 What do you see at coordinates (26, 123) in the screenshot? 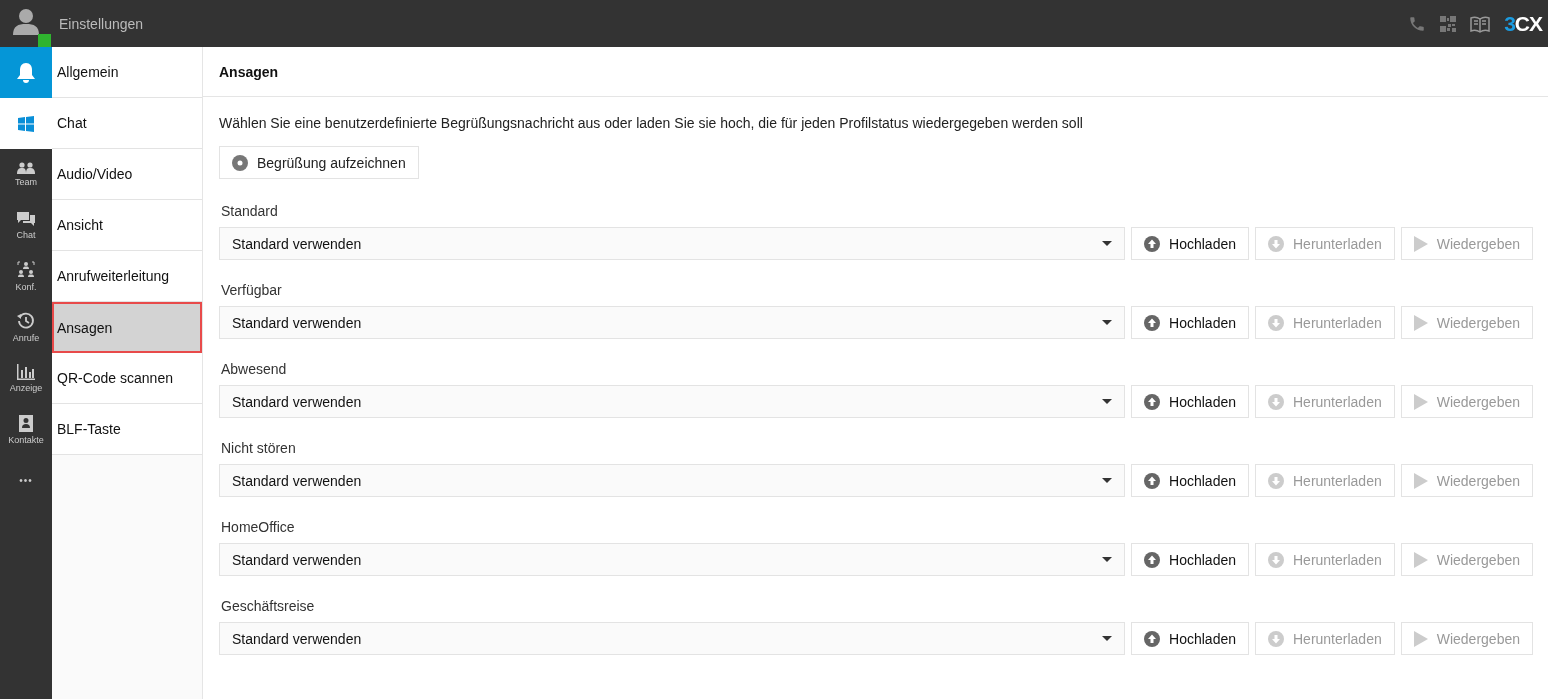
I see `windows-icon` at bounding box center [26, 123].